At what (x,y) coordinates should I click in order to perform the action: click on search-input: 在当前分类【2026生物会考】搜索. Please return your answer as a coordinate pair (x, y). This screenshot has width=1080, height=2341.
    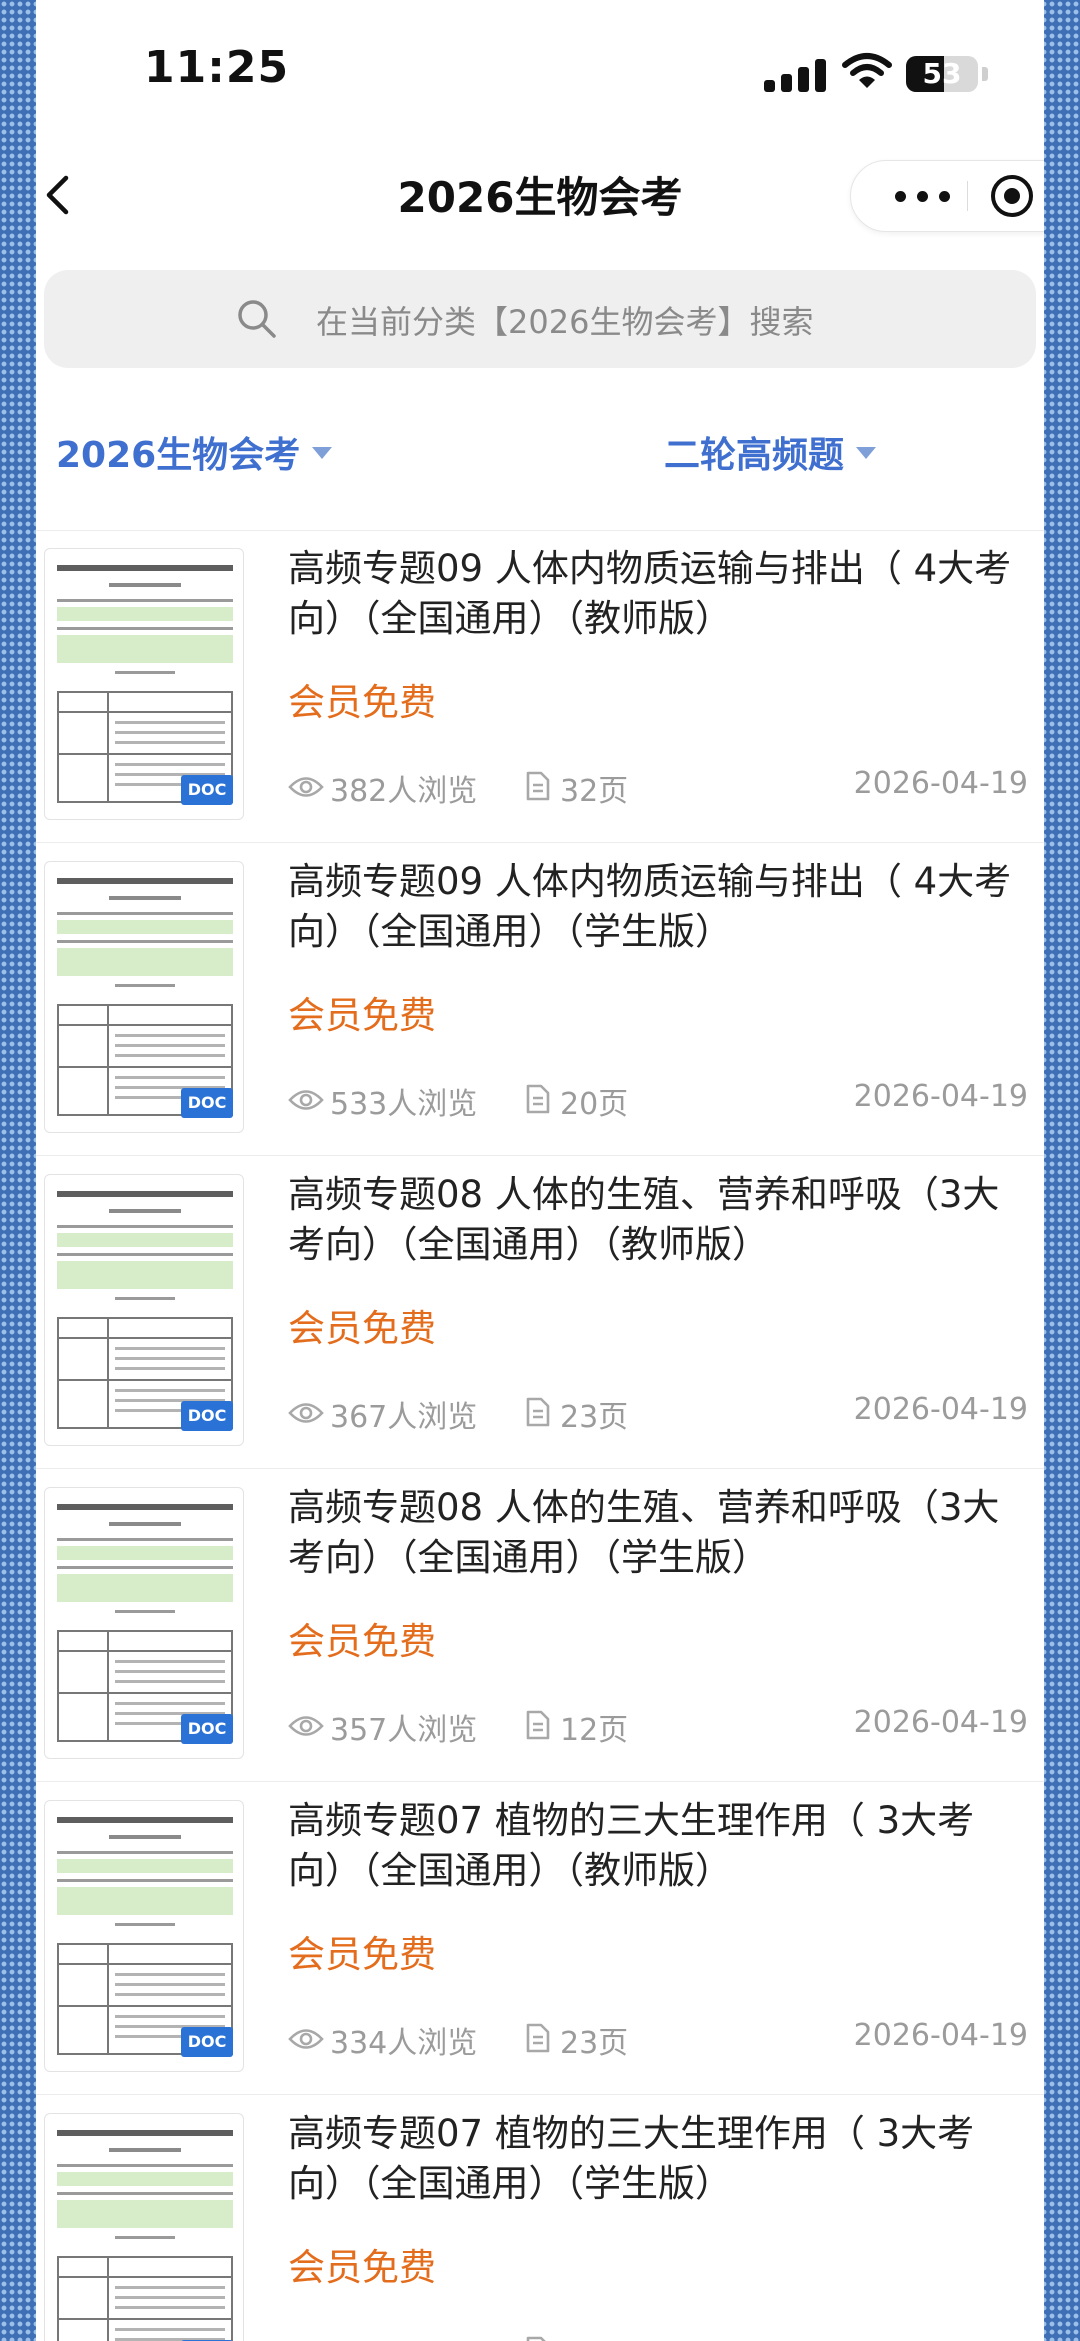
    Looking at the image, I should click on (540, 319).